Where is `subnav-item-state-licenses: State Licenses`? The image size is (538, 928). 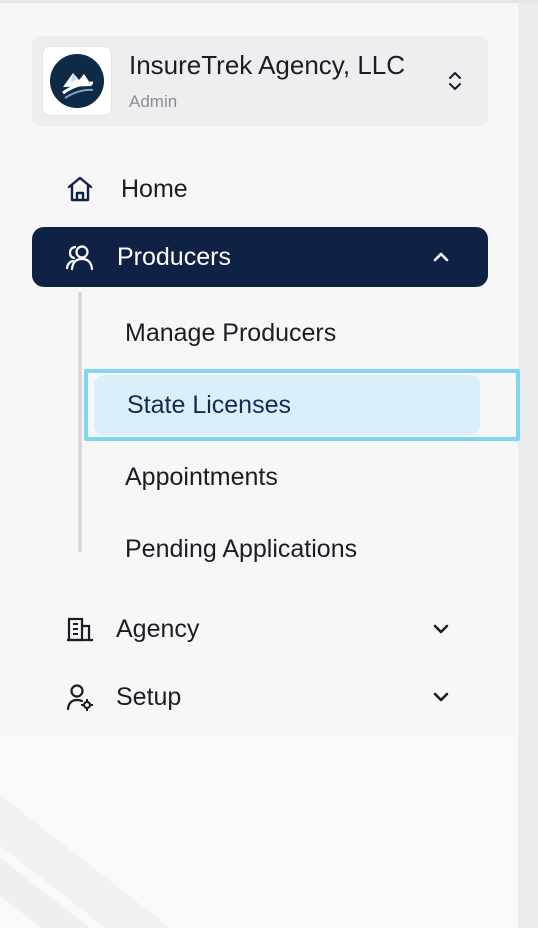 subnav-item-state-licenses: State Licenses is located at coordinates (287, 405).